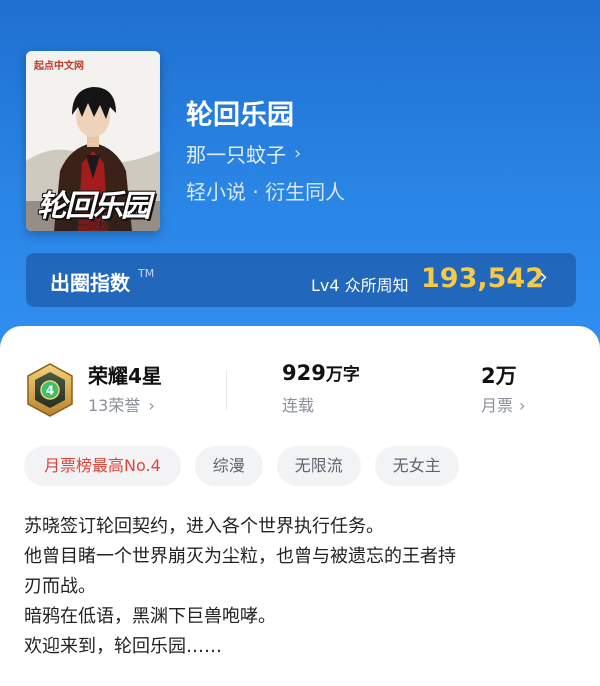  Describe the element at coordinates (60, 586) in the screenshot. I see `description-line: 刃而战。` at that location.